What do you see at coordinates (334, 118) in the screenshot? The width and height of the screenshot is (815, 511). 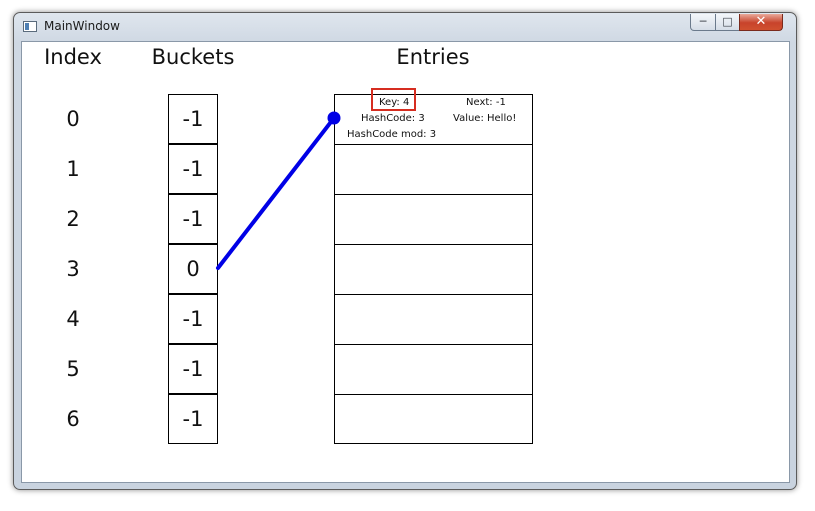 I see `link-endpoint-dot` at bounding box center [334, 118].